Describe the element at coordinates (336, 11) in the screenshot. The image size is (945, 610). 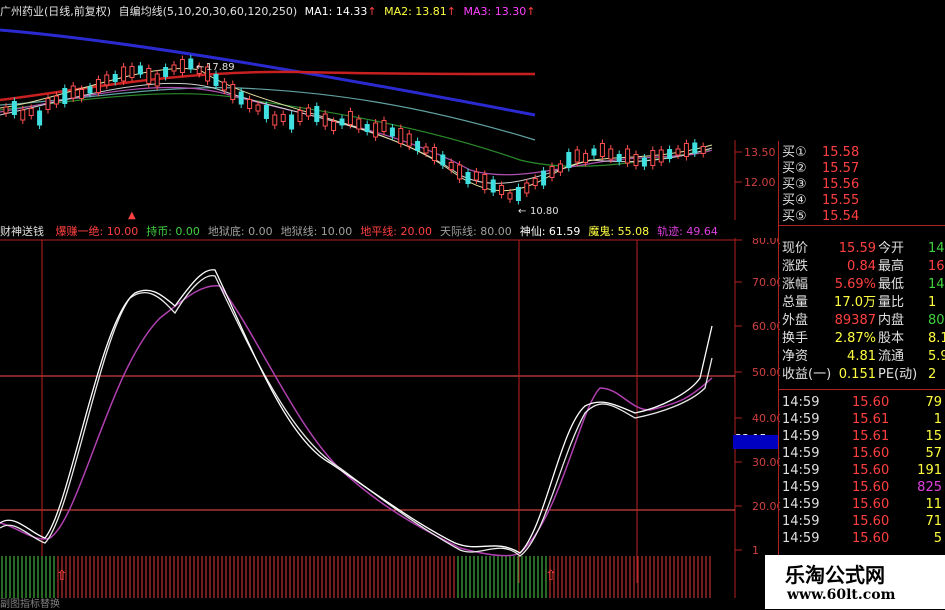
I see `ma1-value: MA1: 14.33` at that location.